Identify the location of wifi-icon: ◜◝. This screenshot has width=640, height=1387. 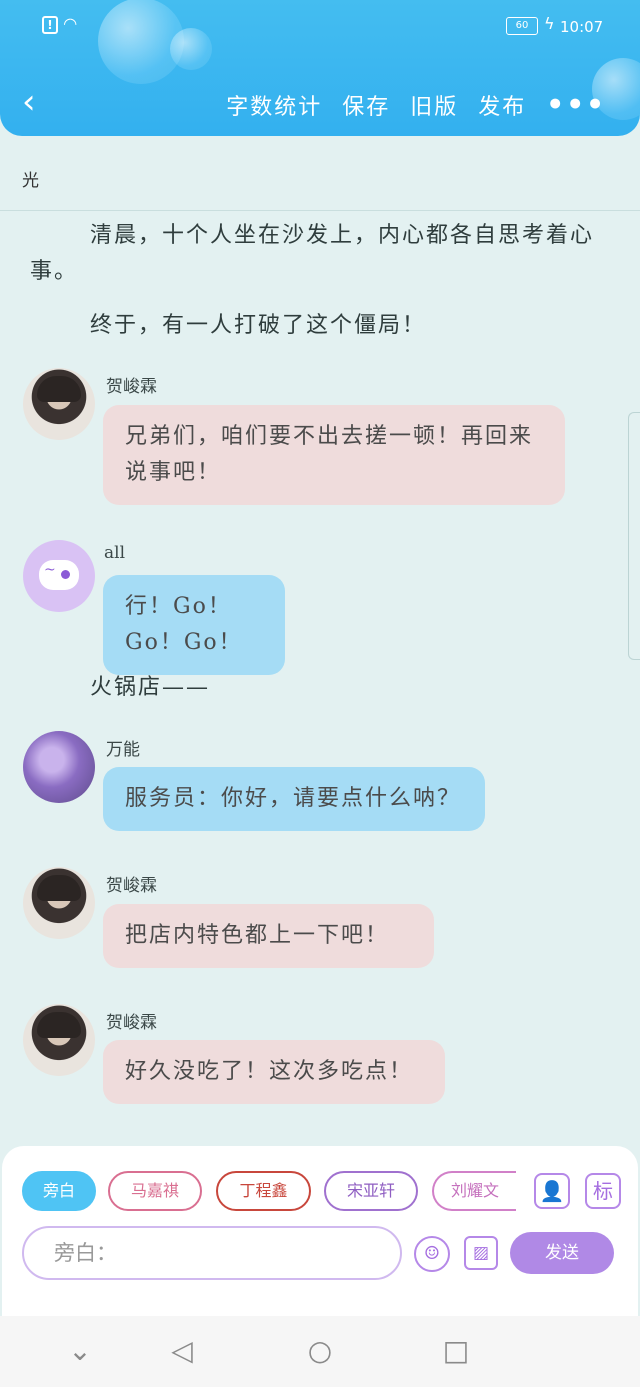
(70, 23).